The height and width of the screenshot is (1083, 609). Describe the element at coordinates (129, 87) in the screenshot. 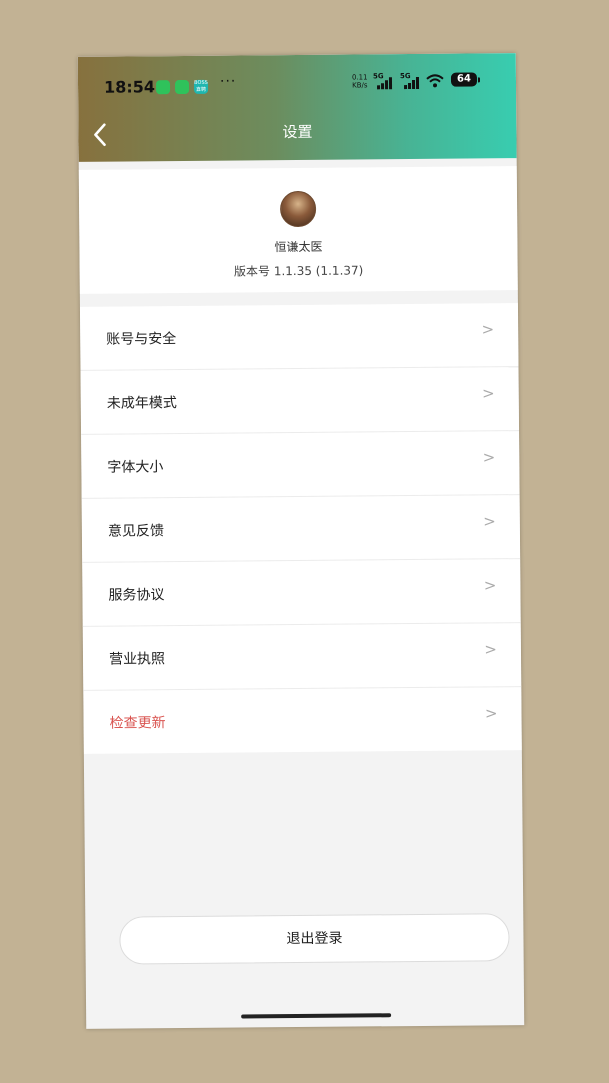

I see `status-time: 18:54` at that location.